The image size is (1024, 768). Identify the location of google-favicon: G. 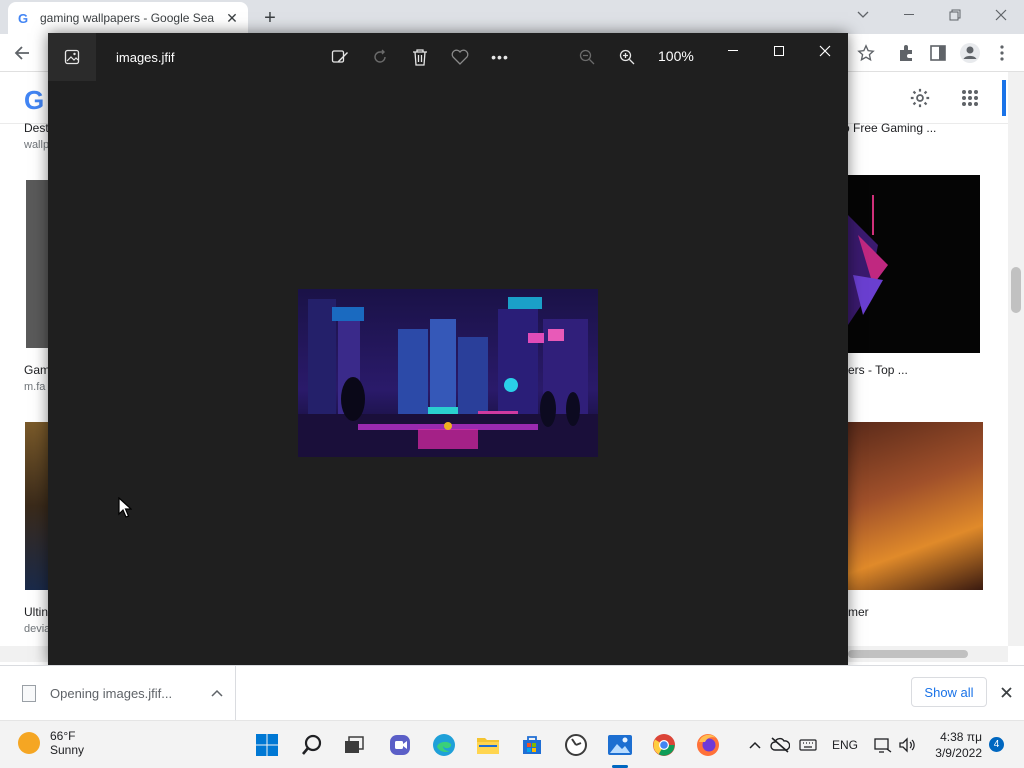
(24, 18).